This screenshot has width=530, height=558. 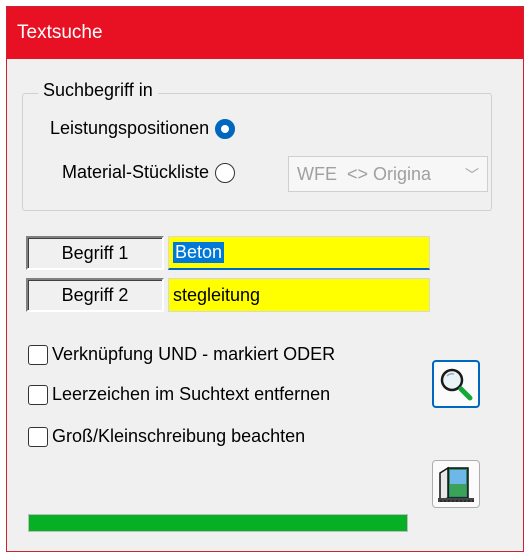 I want to click on radio-leistungspositionen: Leistungspositionen, so click(x=143, y=128).